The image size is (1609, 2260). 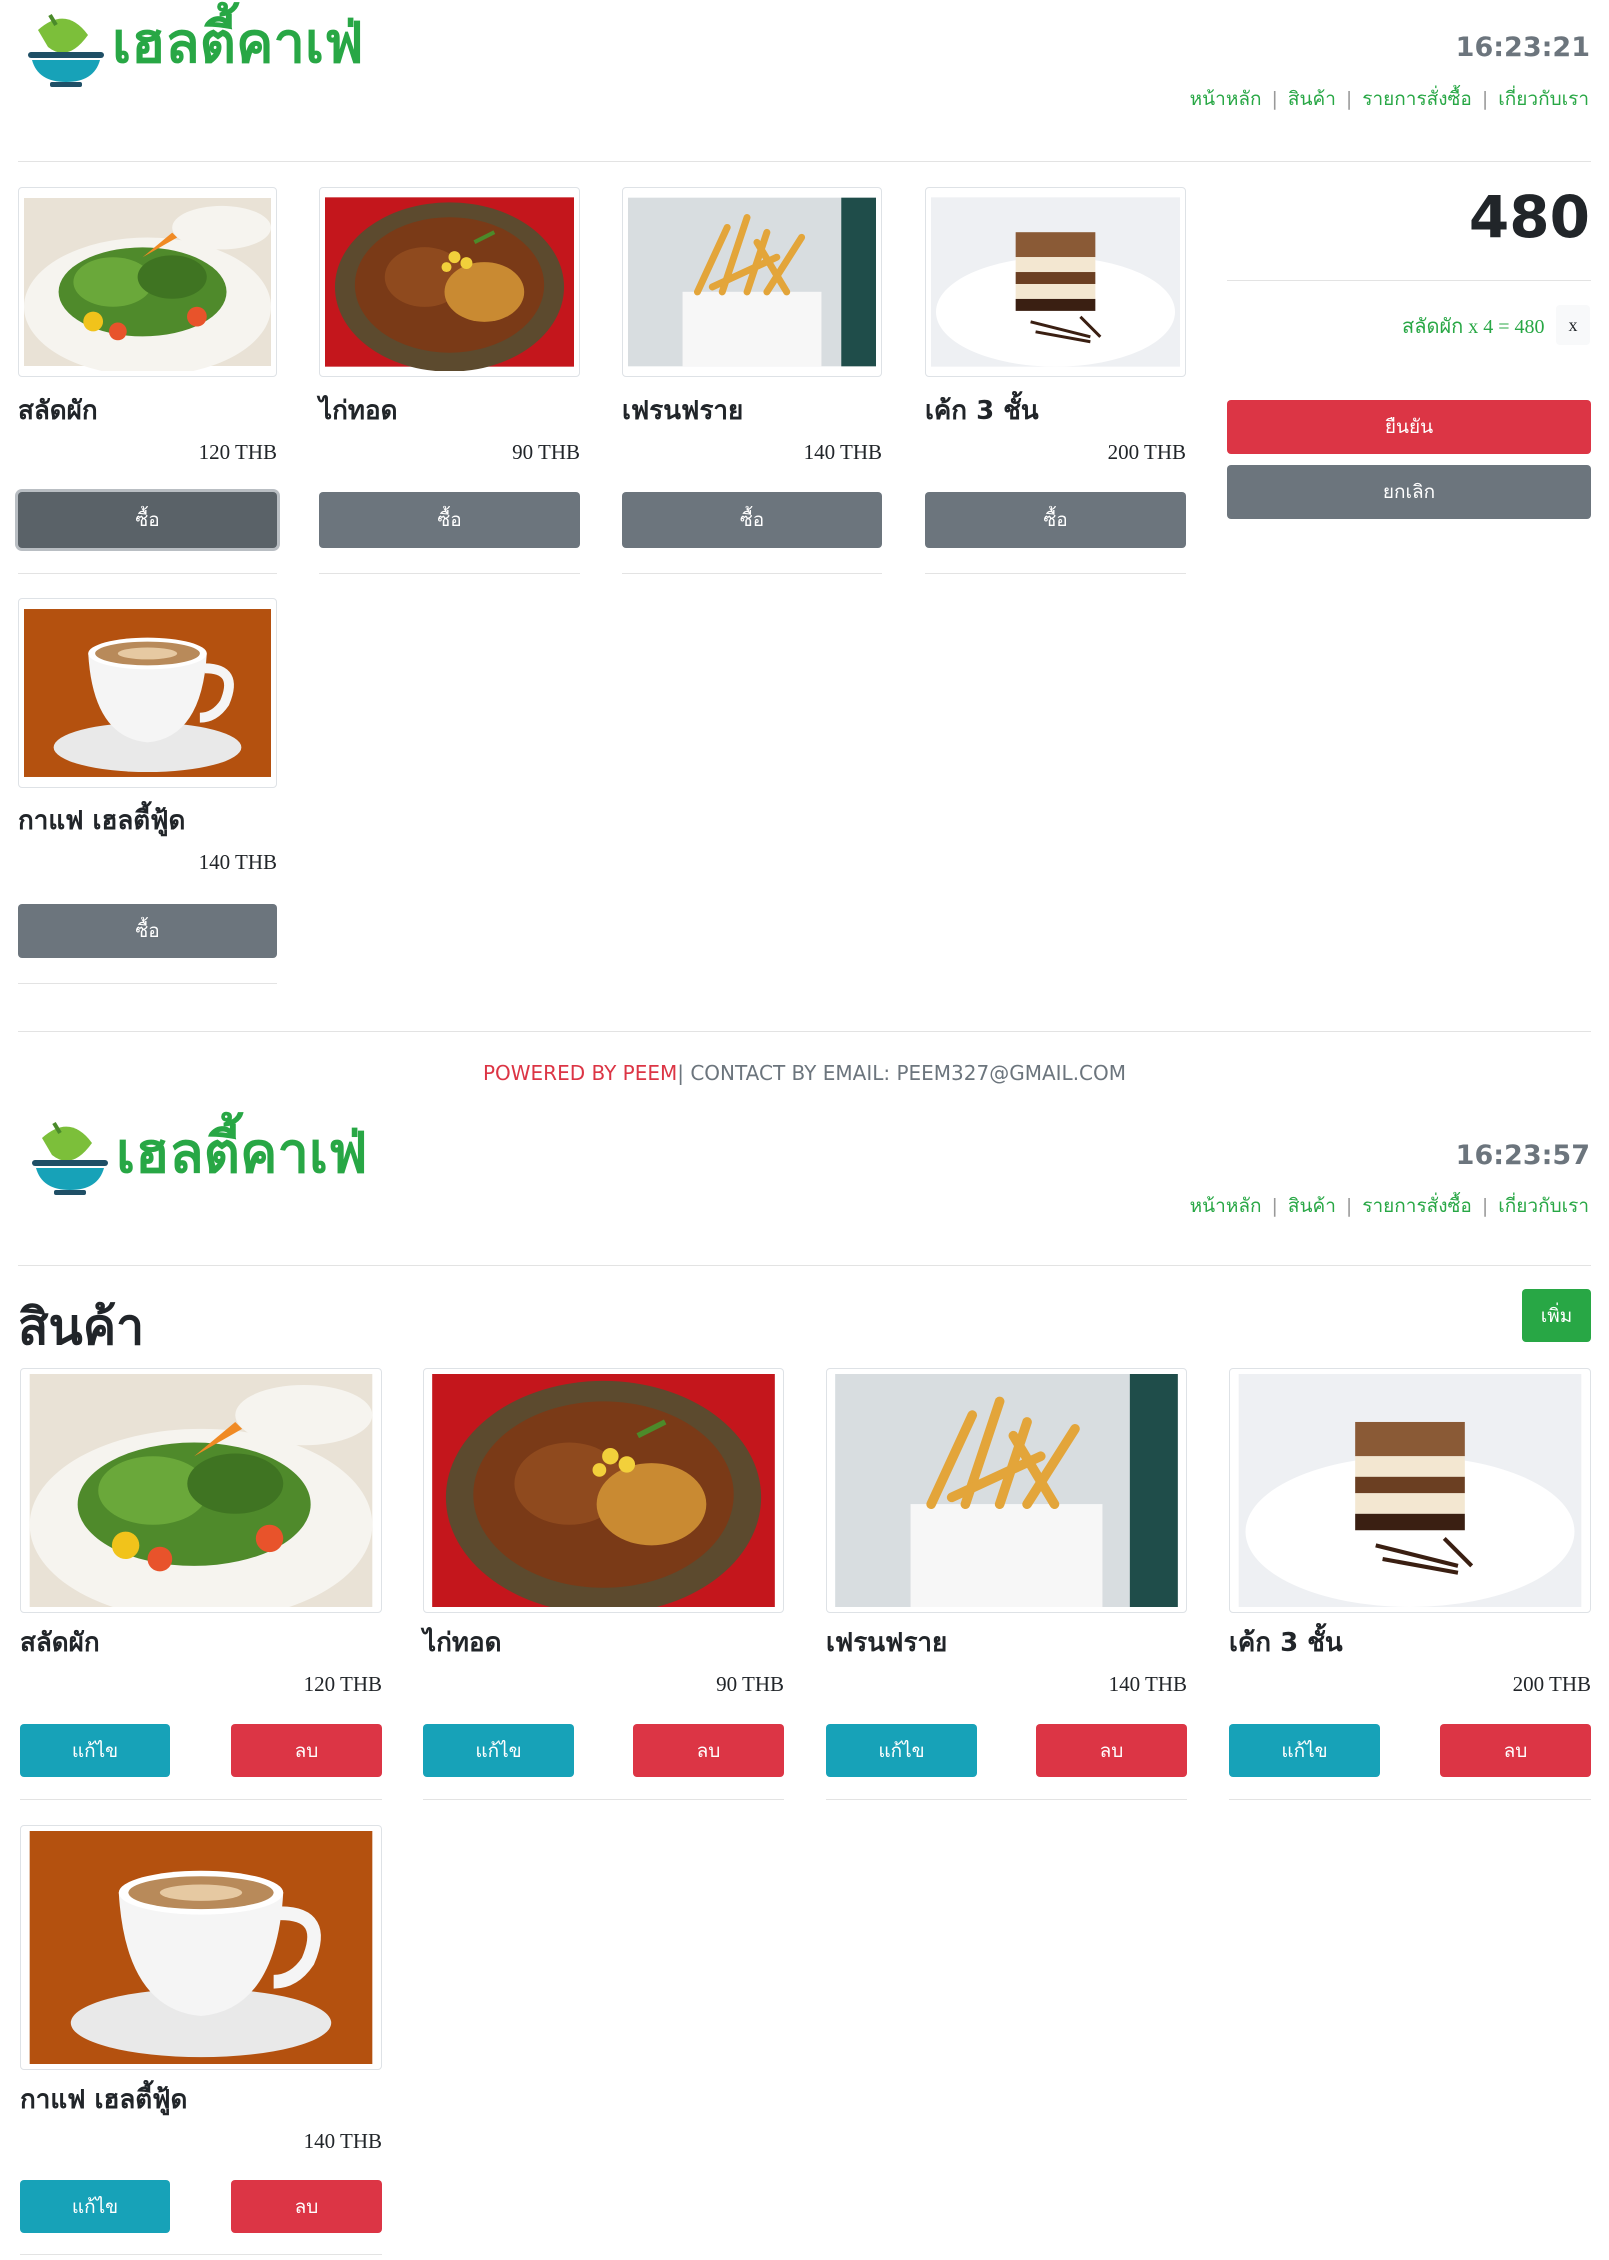 I want to click on cart-total: 480, so click(x=1529, y=217).